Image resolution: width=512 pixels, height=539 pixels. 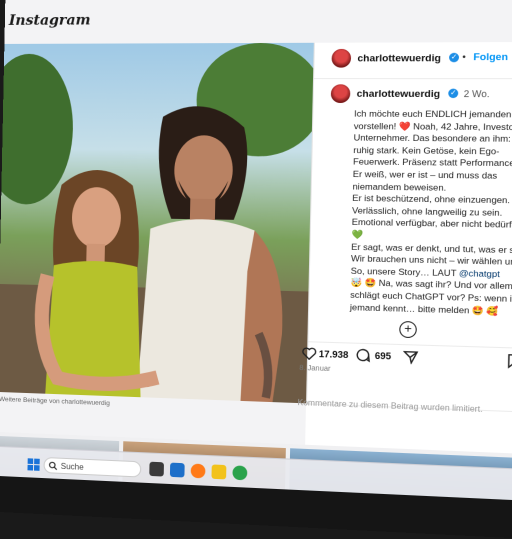 What do you see at coordinates (403, 271) in the screenshot?
I see `caption-text: So, unsere Story… LAUT` at bounding box center [403, 271].